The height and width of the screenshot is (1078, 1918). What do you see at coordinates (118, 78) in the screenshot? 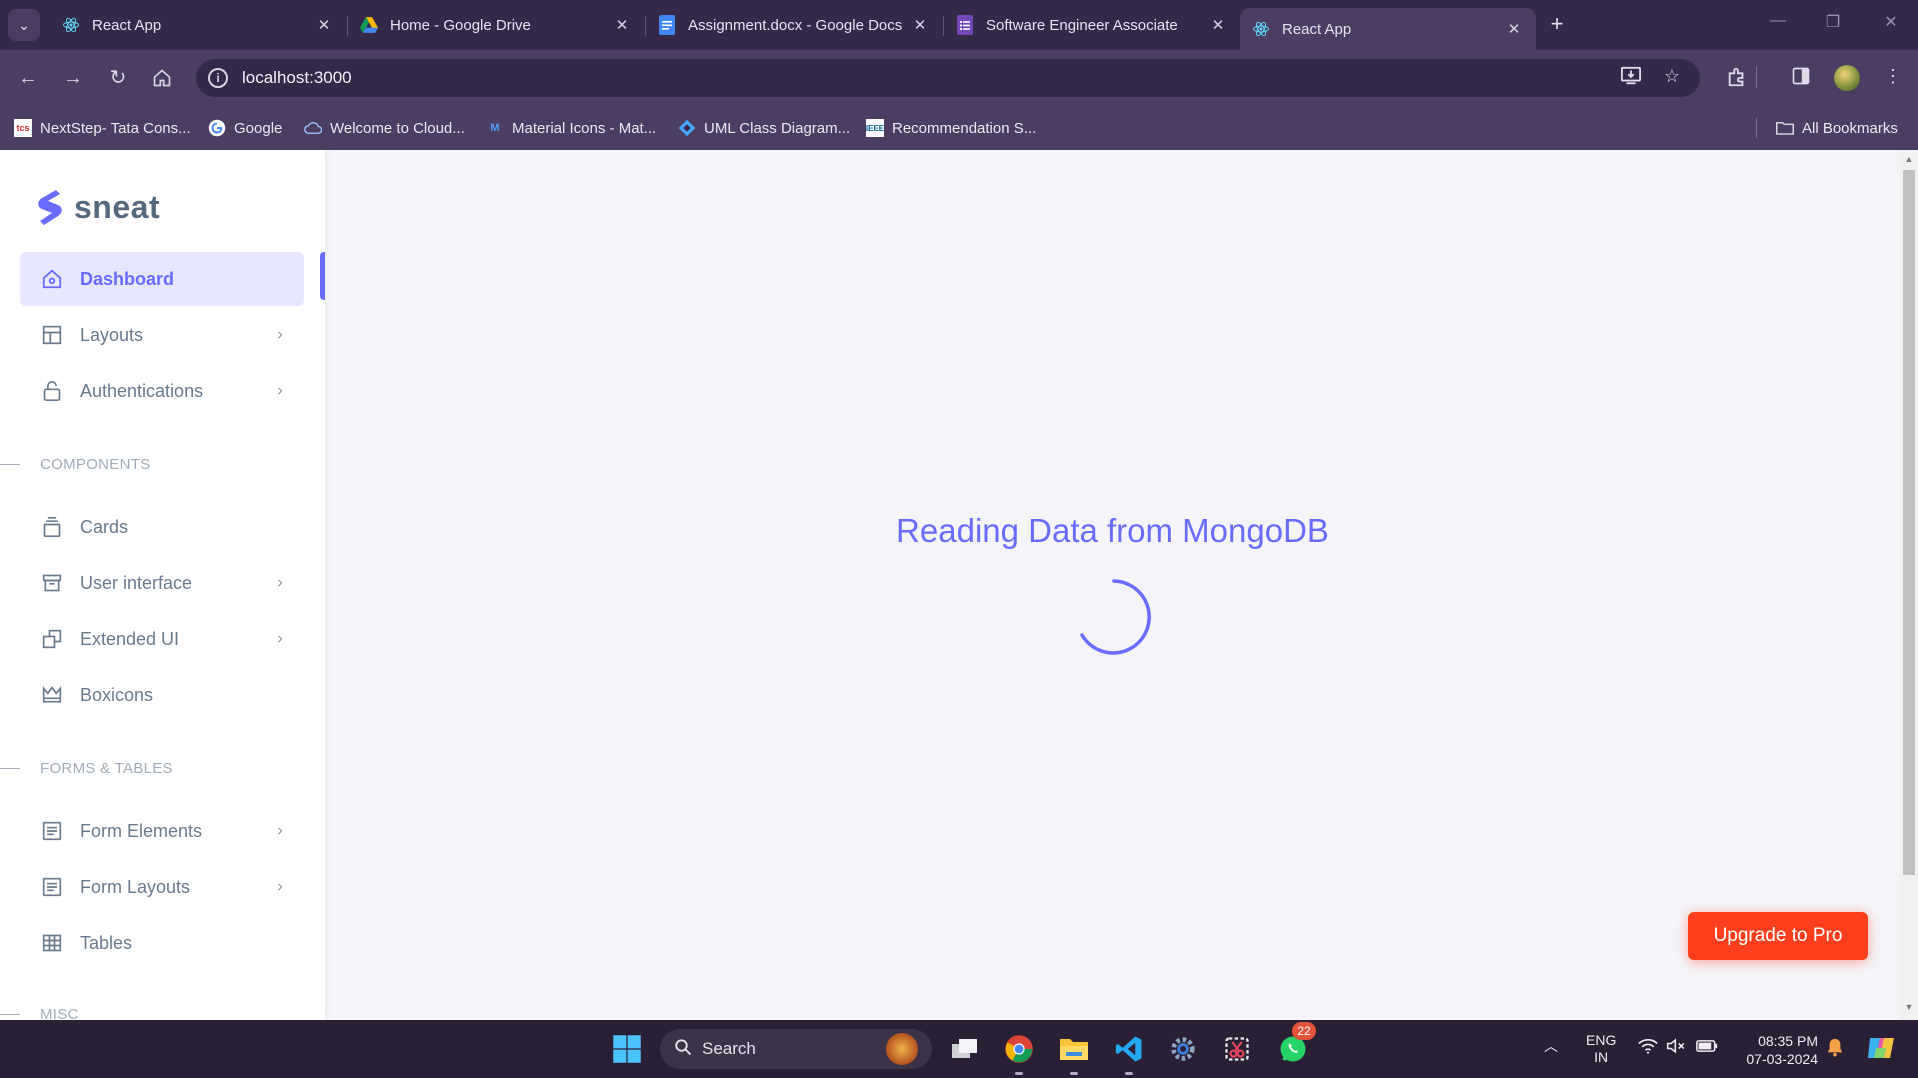
I see `reload-icon: ↻` at bounding box center [118, 78].